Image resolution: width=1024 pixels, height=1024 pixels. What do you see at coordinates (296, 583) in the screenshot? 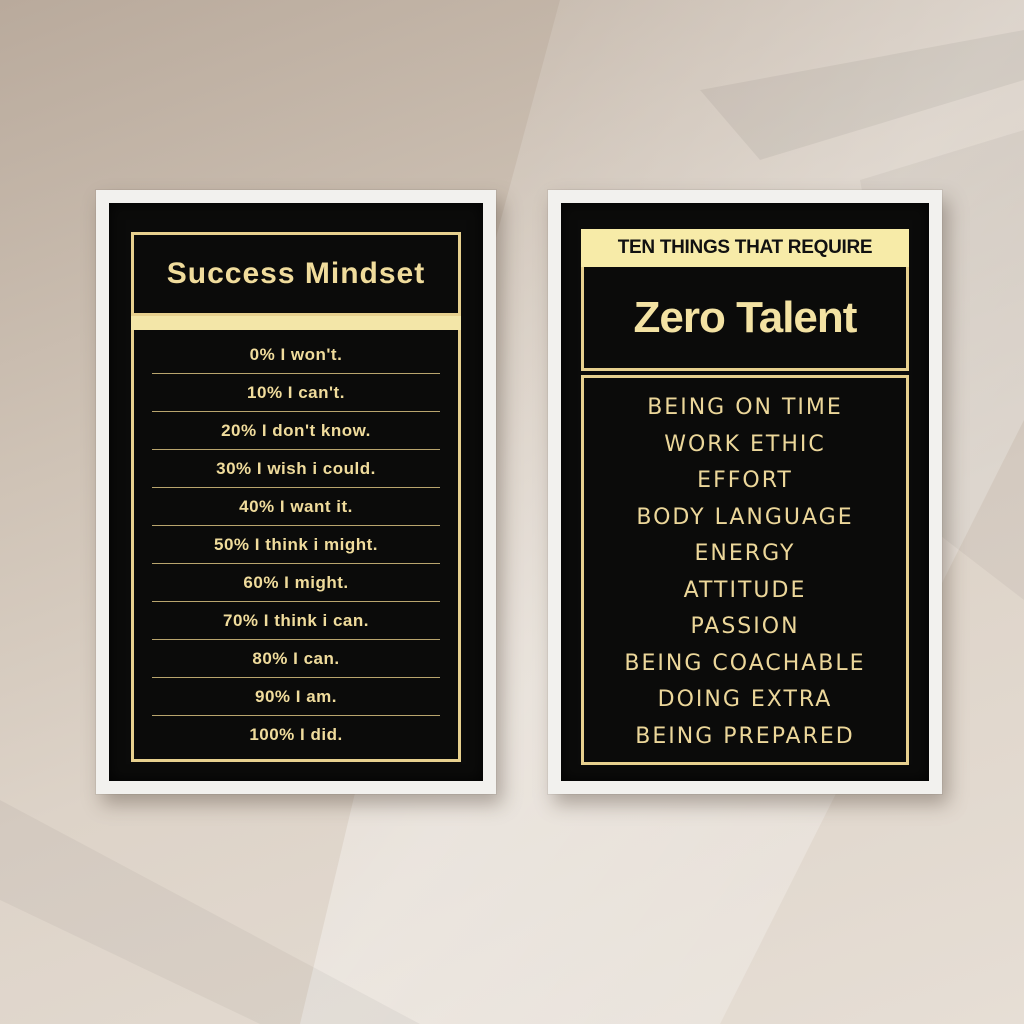
I see `list-item: 60% I might.` at bounding box center [296, 583].